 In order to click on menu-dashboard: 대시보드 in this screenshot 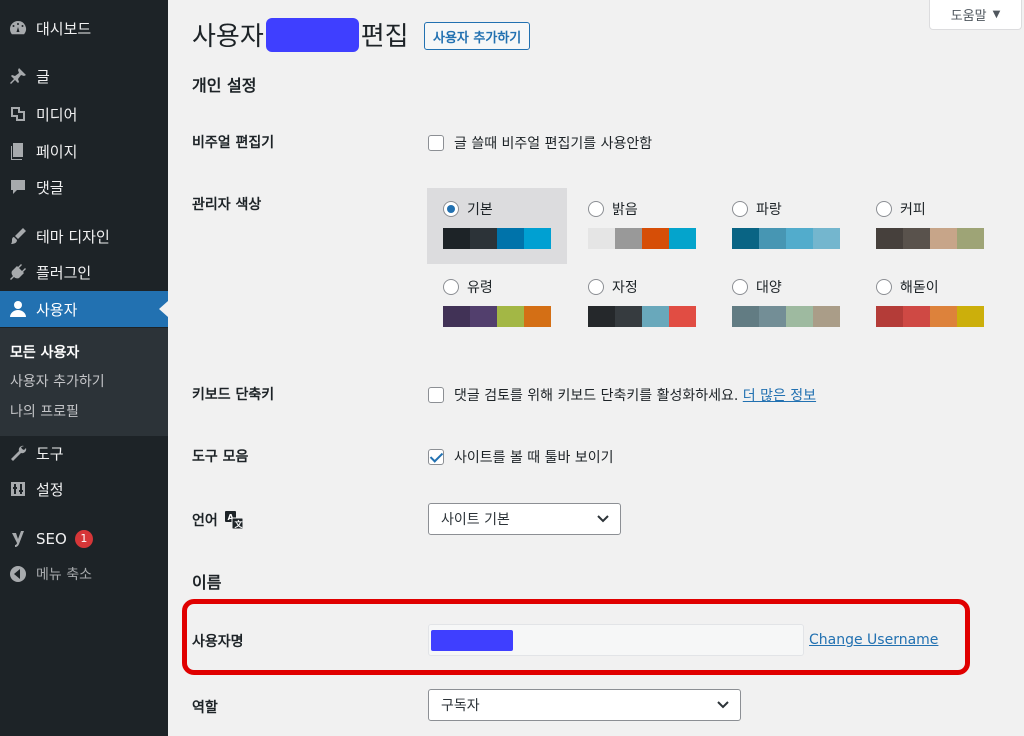, I will do `click(84, 28)`.